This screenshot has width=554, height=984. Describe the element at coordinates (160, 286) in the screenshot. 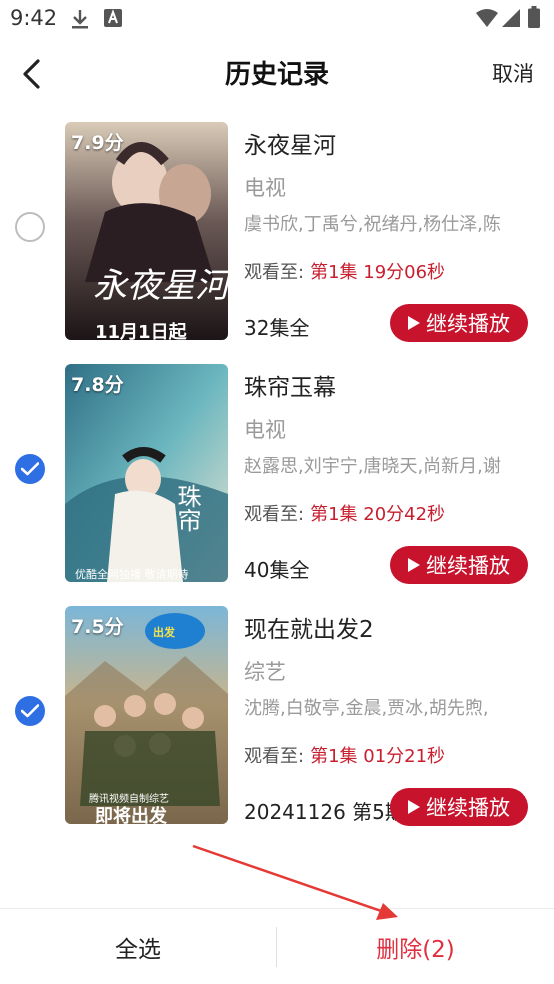

I see `svg-text: 永夜星河` at that location.